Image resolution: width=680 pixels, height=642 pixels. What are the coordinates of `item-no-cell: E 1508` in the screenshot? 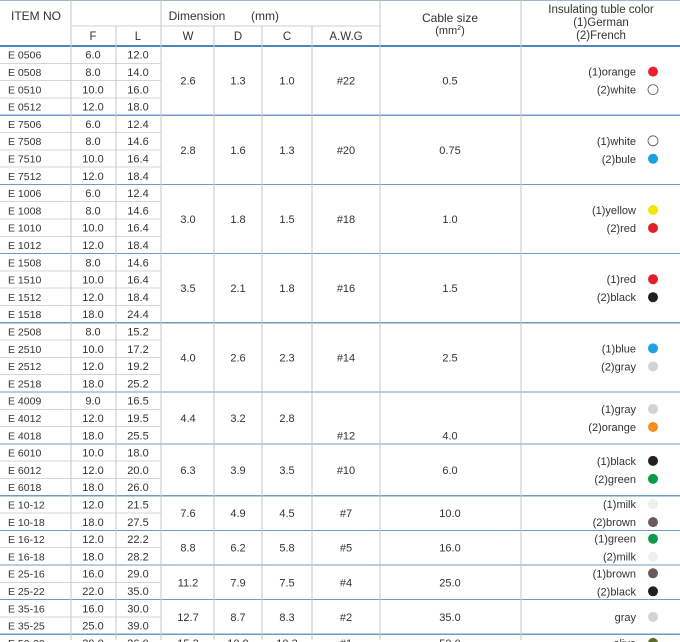 It's located at (24, 263).